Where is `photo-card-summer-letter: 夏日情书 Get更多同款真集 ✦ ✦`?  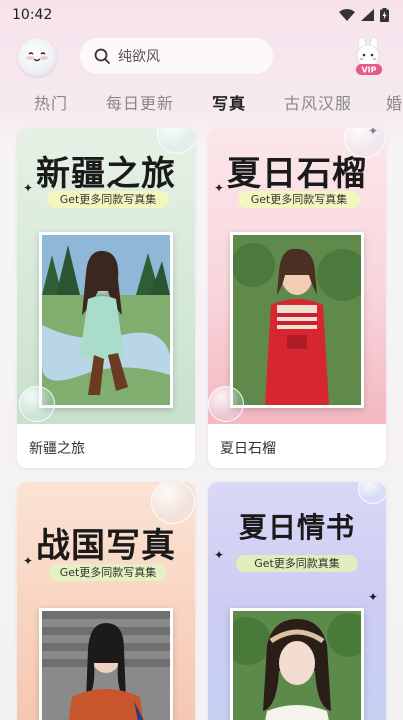 photo-card-summer-letter: 夏日情书 Get更多同款真集 ✦ ✦ is located at coordinates (297, 601).